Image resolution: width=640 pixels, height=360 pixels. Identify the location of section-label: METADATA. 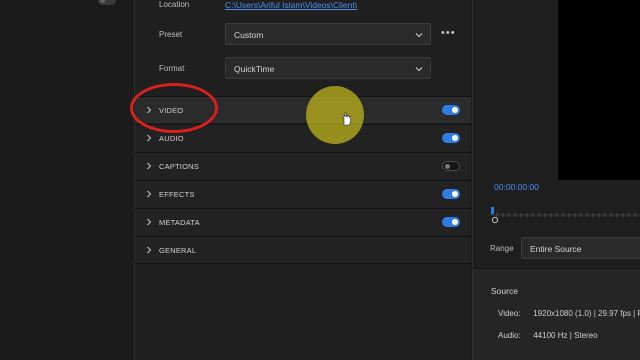
(179, 222).